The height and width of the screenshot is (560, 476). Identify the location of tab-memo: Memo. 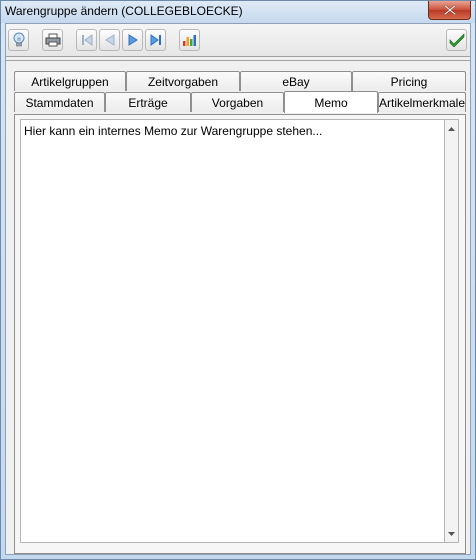
(331, 102).